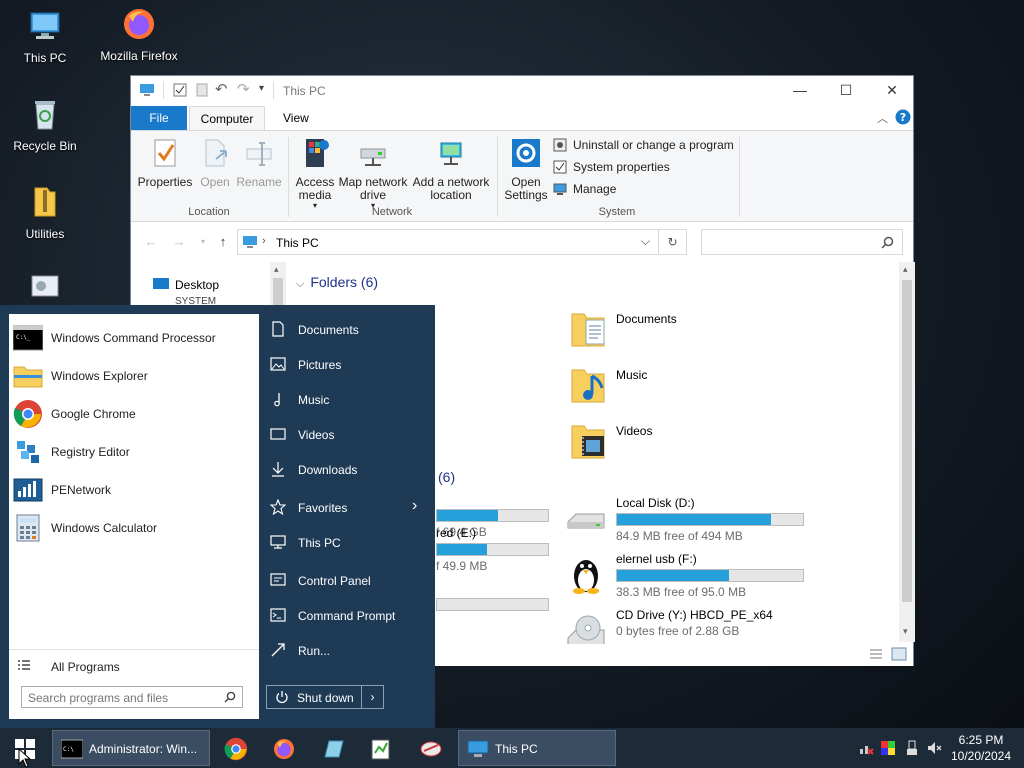 The height and width of the screenshot is (768, 1024). What do you see at coordinates (981, 748) in the screenshot?
I see `taskbar-clock: 6:25 PM 10/20/2024` at bounding box center [981, 748].